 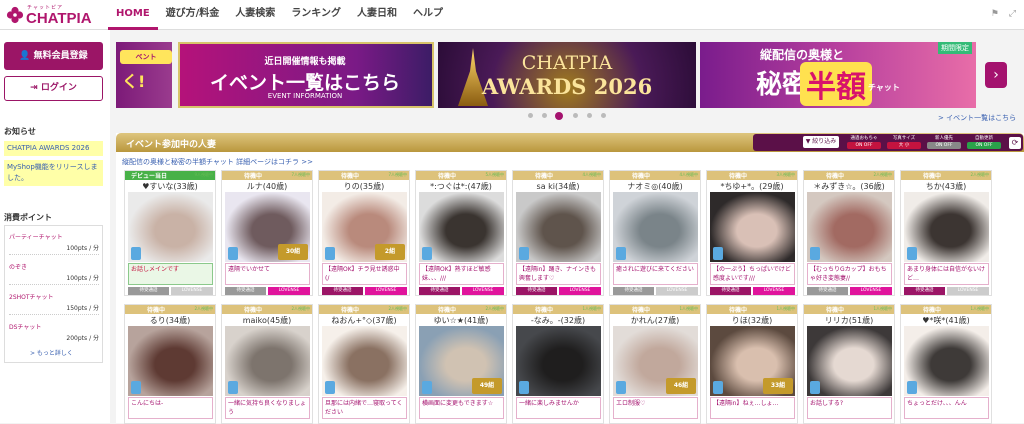 What do you see at coordinates (267, 186) in the screenshot?
I see `performer-name: ルナ(40歳)` at bounding box center [267, 186].